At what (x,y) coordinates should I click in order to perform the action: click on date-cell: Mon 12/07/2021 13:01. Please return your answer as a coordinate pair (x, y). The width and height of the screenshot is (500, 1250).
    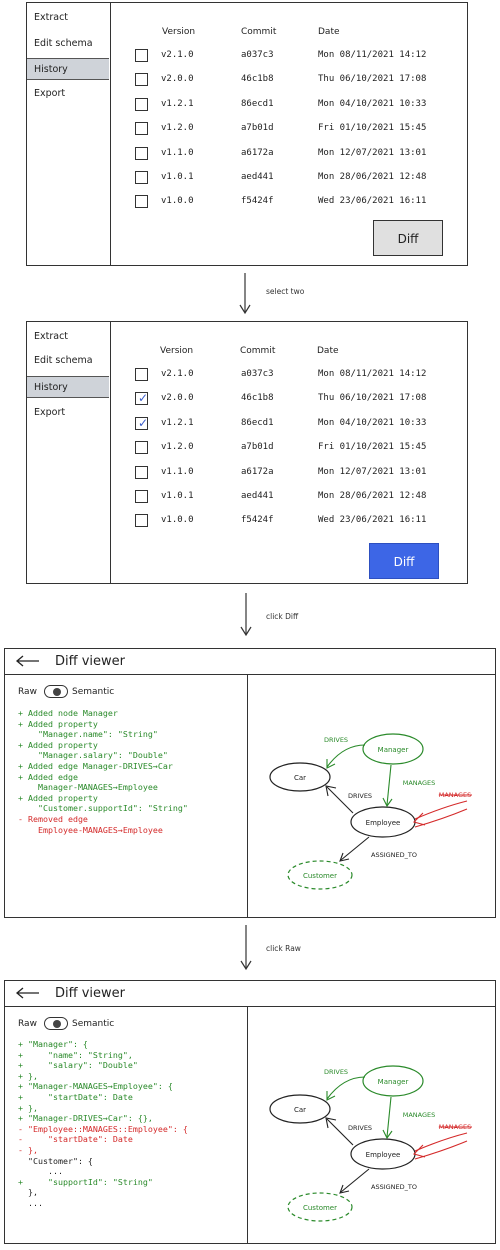
    Looking at the image, I should click on (372, 471).